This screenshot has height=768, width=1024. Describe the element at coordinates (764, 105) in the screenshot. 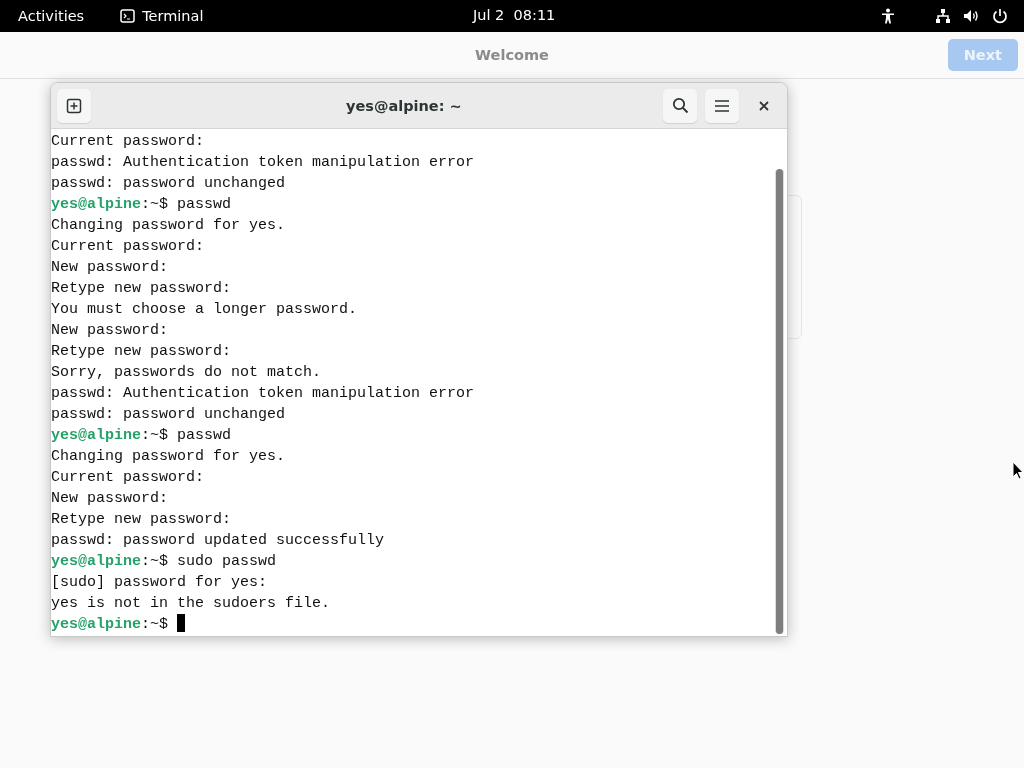

I see `close-icon` at that location.